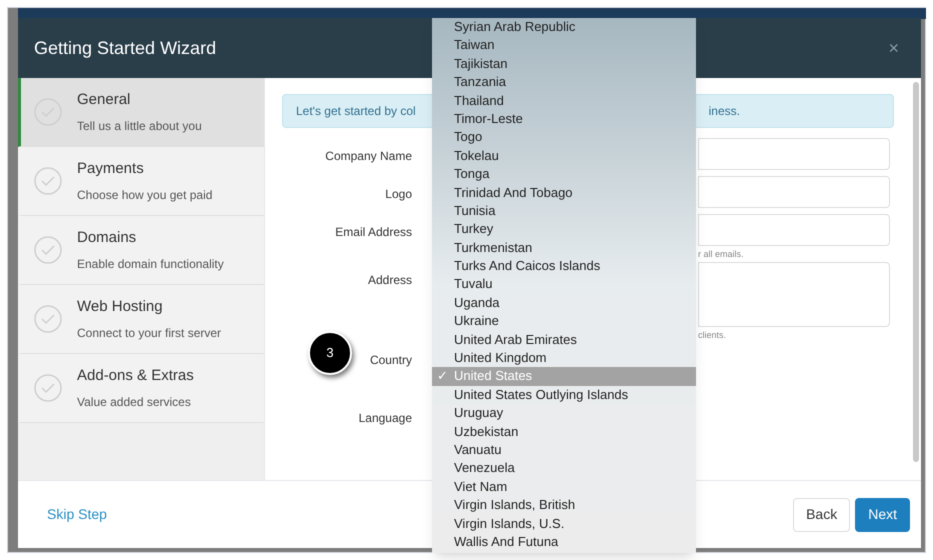 The height and width of the screenshot is (560, 933). I want to click on dropdown-option: Thailand, so click(564, 101).